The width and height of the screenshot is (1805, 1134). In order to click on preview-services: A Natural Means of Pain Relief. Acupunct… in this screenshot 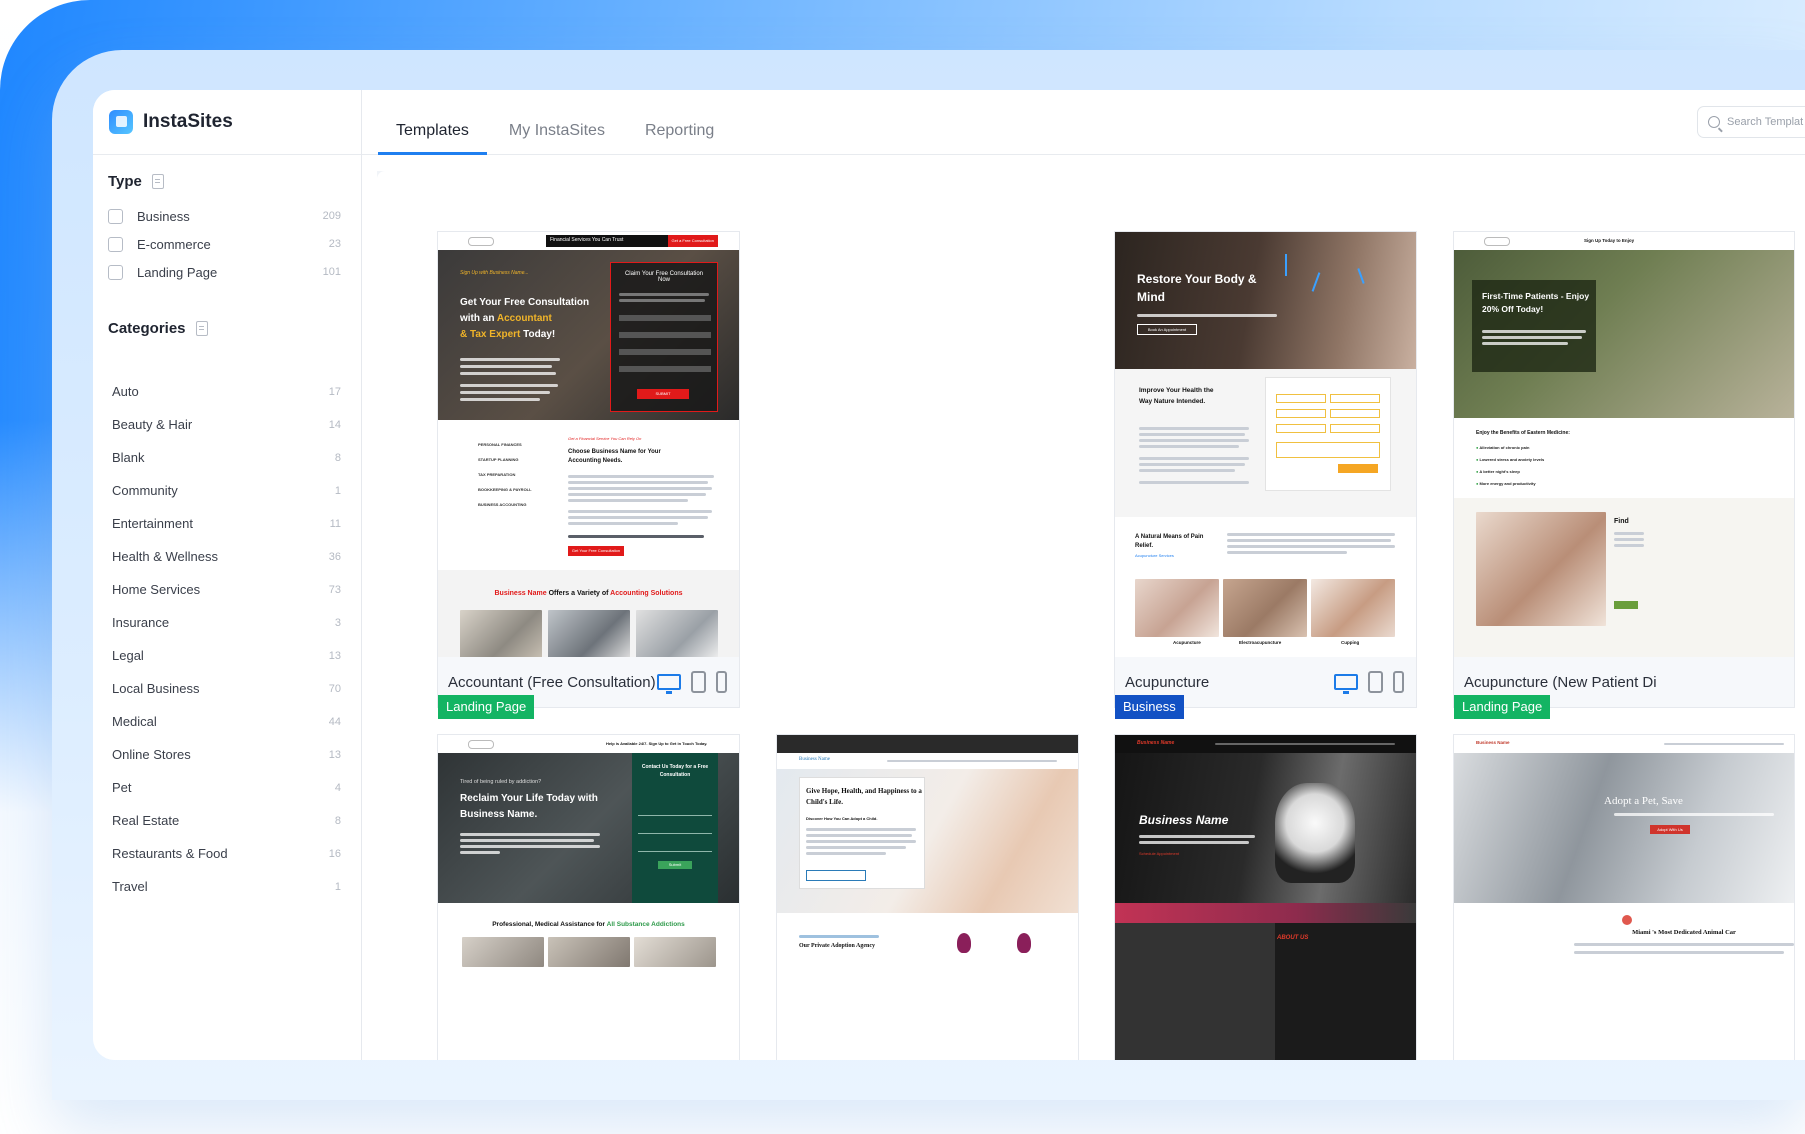, I will do `click(1265, 587)`.